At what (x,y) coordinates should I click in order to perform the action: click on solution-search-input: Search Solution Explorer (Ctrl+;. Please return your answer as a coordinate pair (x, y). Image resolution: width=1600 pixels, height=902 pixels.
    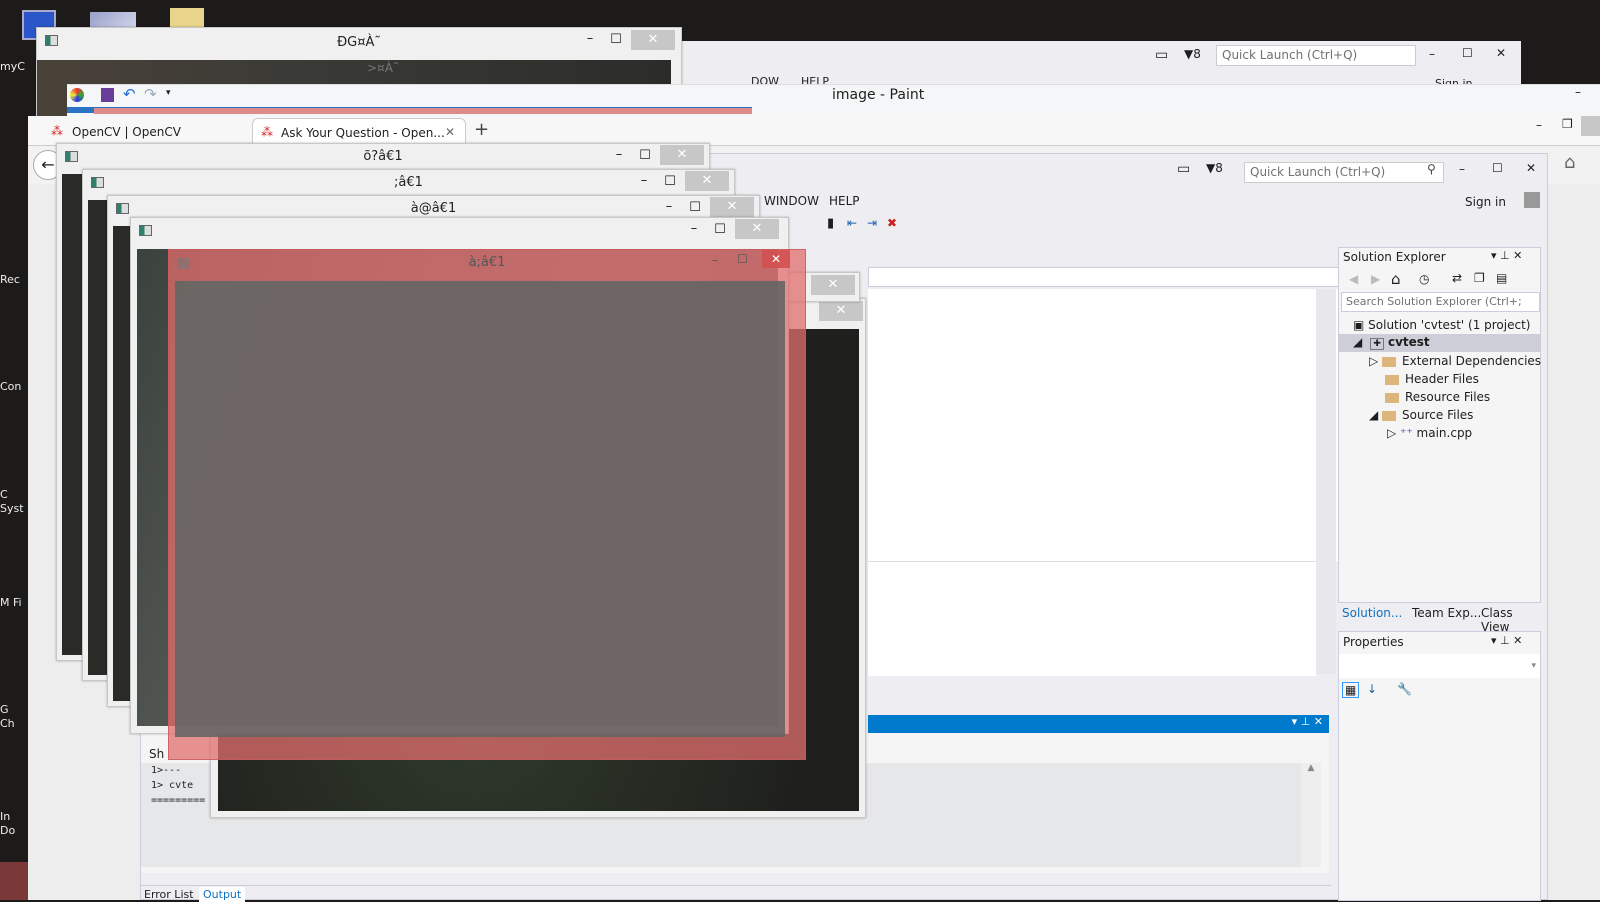
    Looking at the image, I should click on (1440, 302).